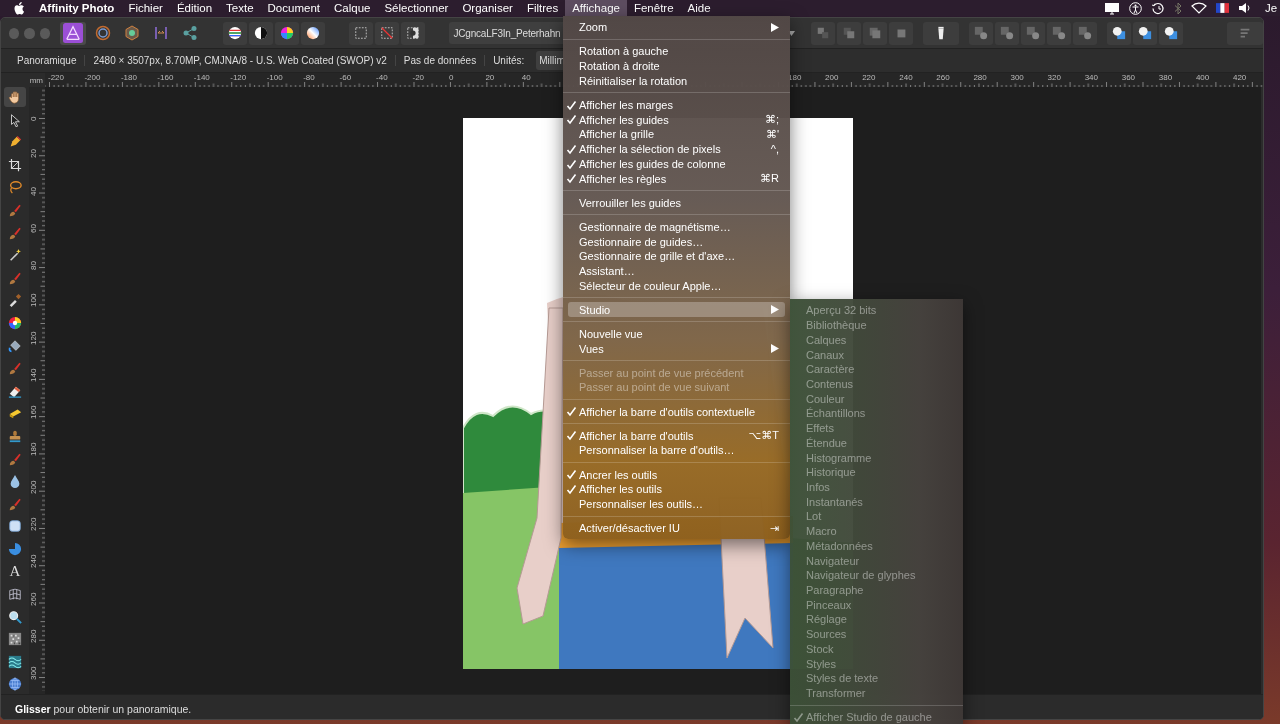  I want to click on lasso-icon, so click(15, 187).